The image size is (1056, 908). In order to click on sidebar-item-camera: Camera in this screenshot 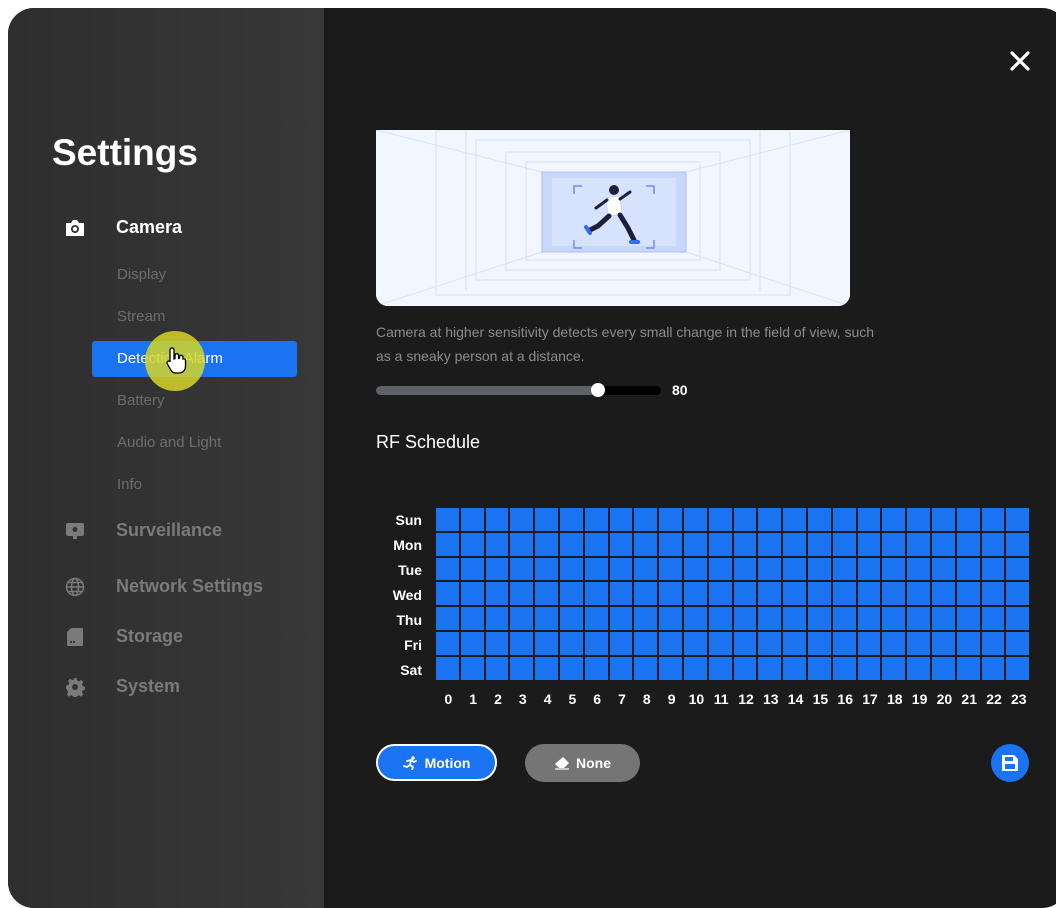, I will do `click(149, 227)`.